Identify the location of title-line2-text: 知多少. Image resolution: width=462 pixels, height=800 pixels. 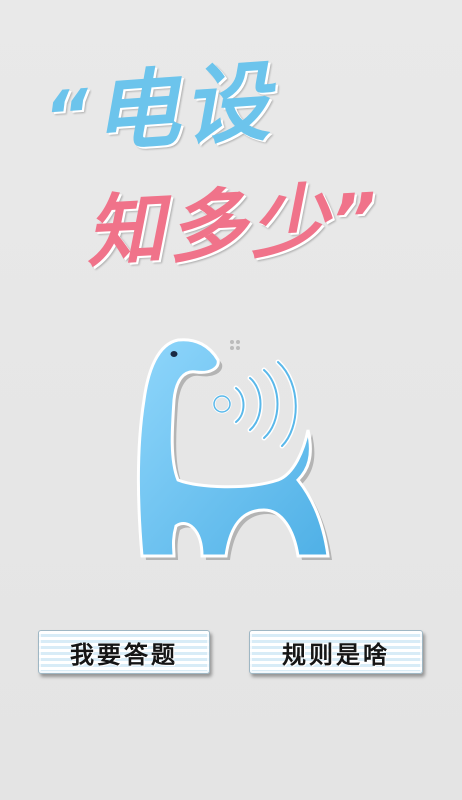
(209, 227).